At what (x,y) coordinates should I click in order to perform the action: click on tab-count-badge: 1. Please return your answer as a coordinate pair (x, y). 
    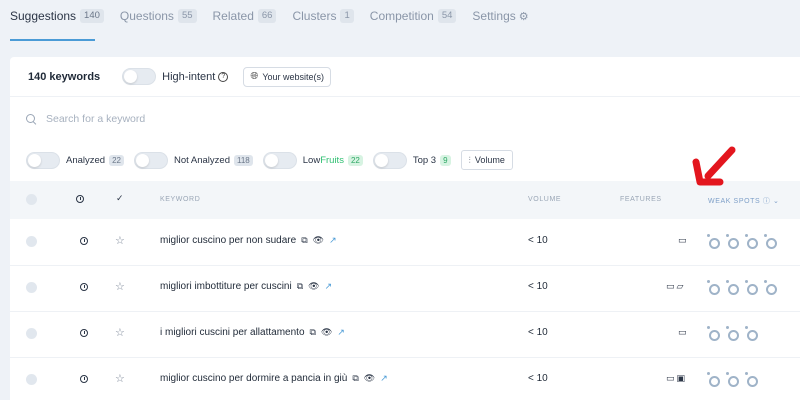
    Looking at the image, I should click on (347, 16).